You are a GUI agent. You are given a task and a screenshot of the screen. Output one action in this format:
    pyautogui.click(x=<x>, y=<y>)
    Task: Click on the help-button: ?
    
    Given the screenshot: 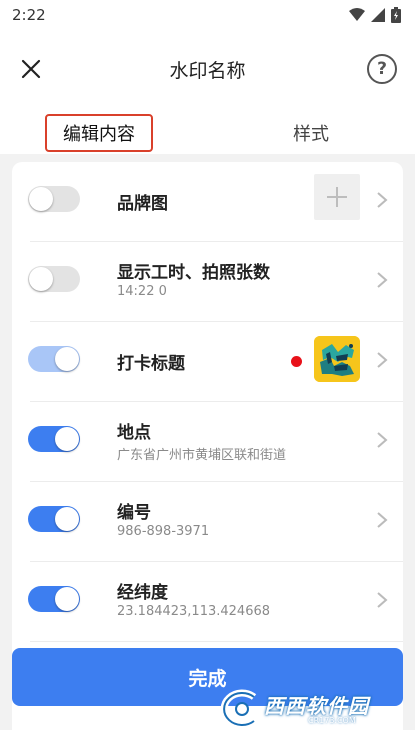 What is the action you would take?
    pyautogui.click(x=382, y=69)
    